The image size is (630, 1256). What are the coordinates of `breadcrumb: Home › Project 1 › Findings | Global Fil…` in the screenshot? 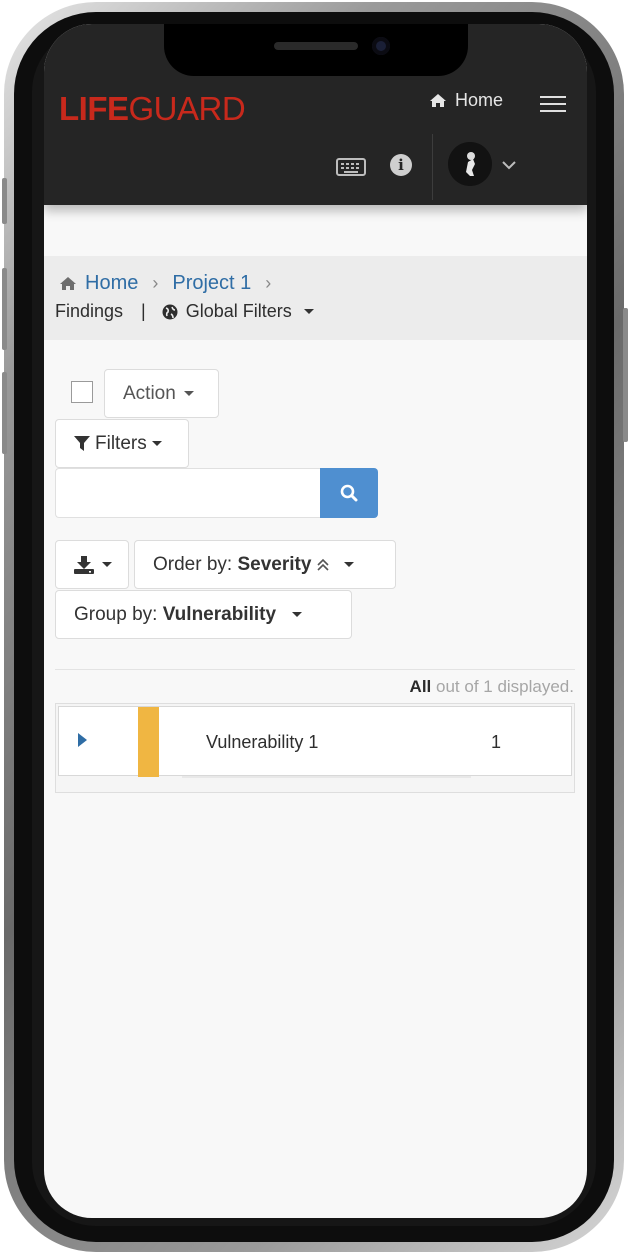 It's located at (315, 298).